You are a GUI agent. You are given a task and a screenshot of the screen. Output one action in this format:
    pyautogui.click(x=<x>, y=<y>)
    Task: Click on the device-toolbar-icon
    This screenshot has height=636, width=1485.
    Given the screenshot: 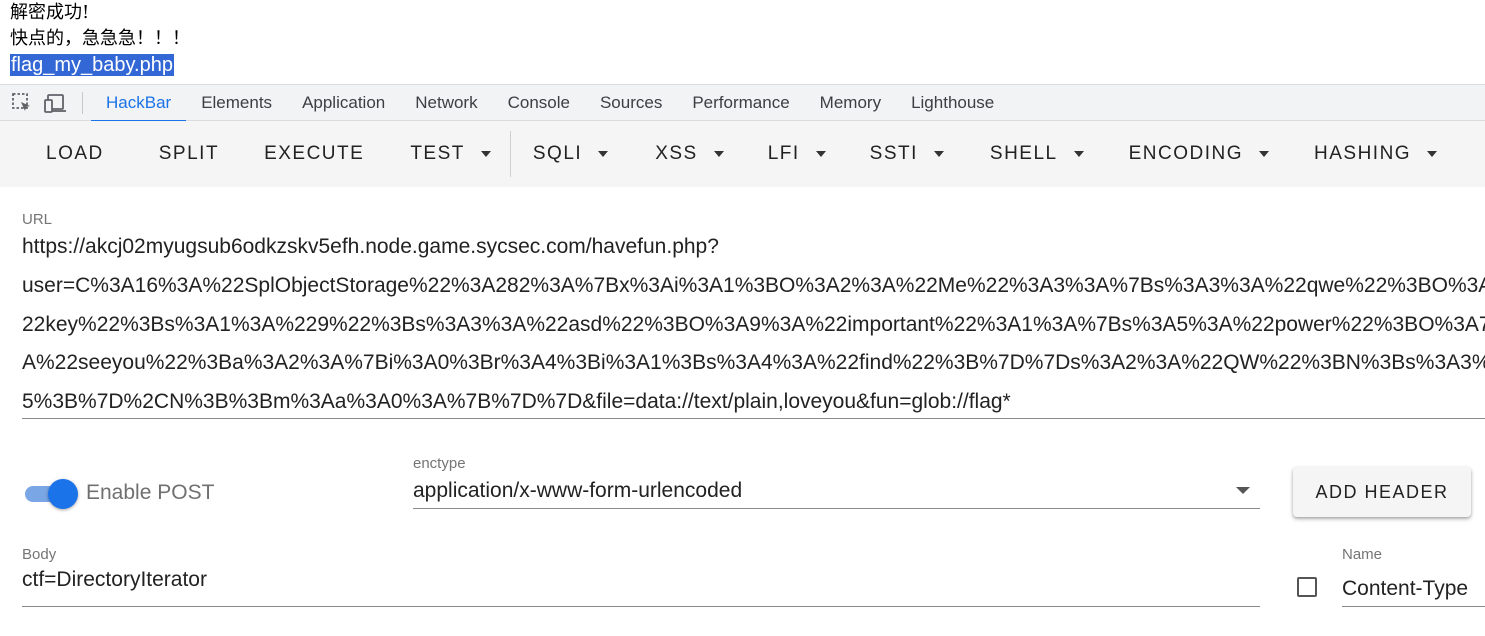 What is the action you would take?
    pyautogui.click(x=56, y=103)
    